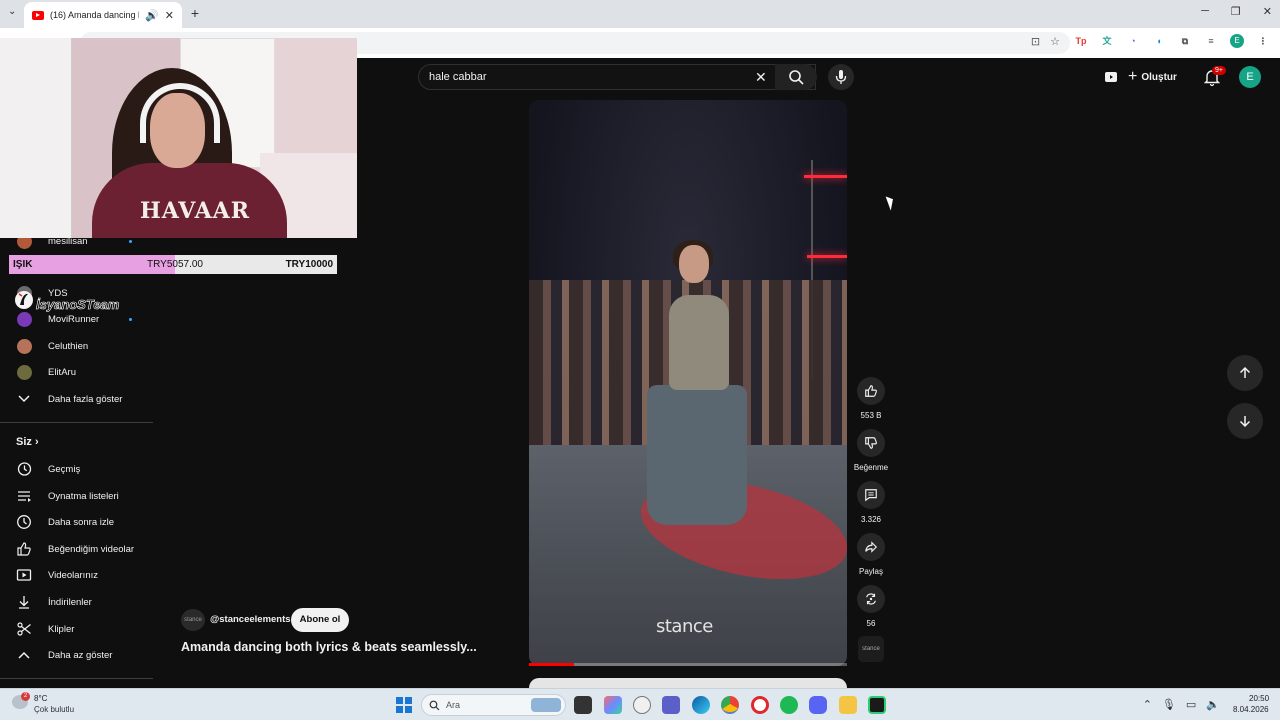 The image size is (1280, 720). Describe the element at coordinates (1107, 41) in the screenshot. I see `extension-translate-icon: 文` at that location.